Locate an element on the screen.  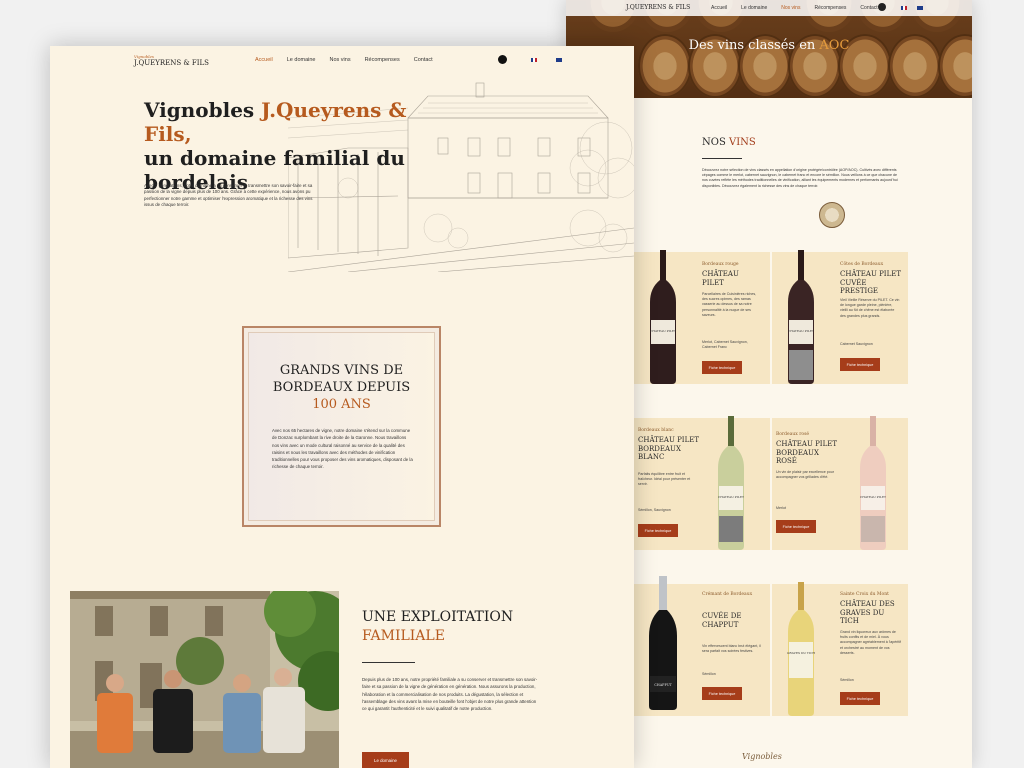
wine-name: CHÂTEAU DES GRAVES DU TICH is located at coordinates (867, 612).